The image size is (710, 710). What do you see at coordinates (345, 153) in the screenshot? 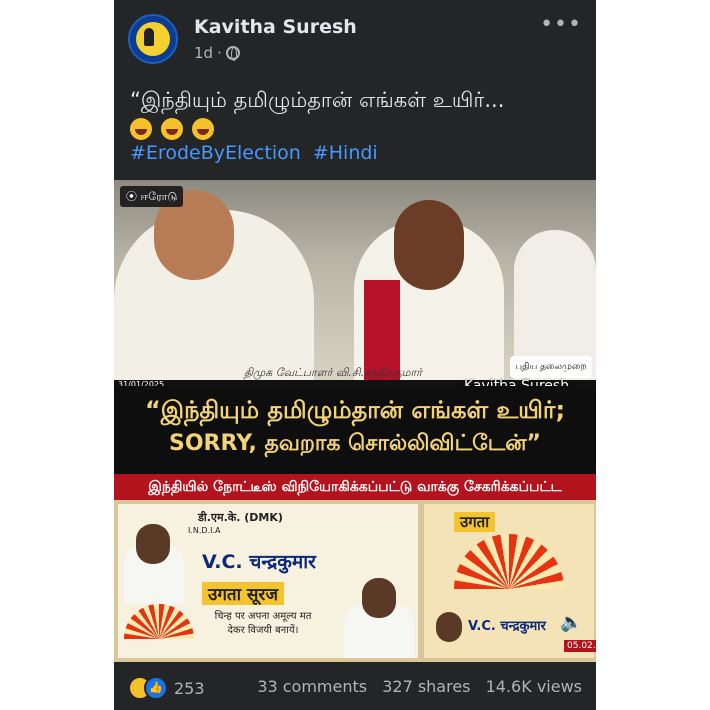
I see `hashtag-link: #Hindi` at bounding box center [345, 153].